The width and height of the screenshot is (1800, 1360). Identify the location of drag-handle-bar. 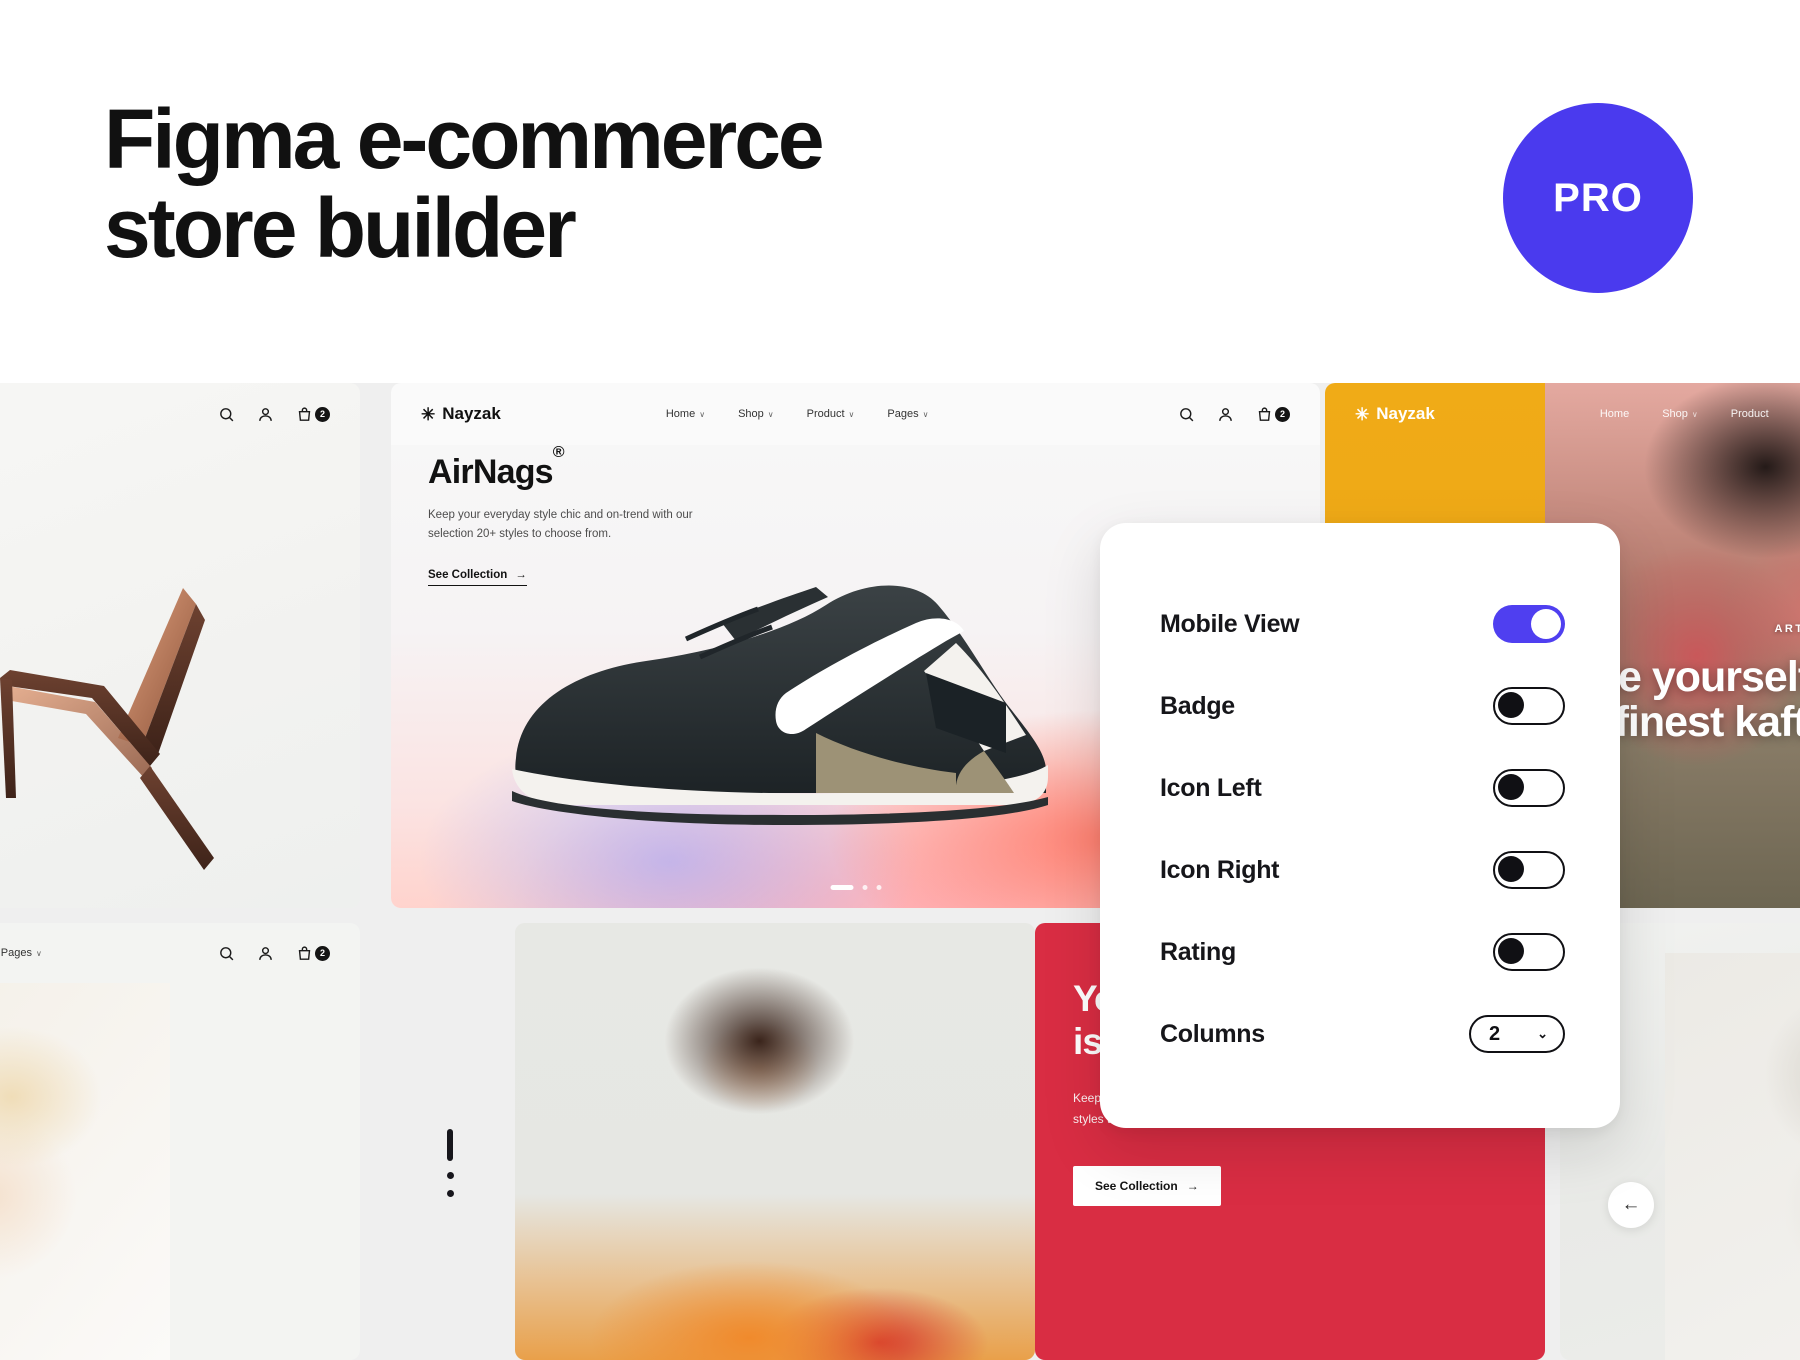
(450, 1145).